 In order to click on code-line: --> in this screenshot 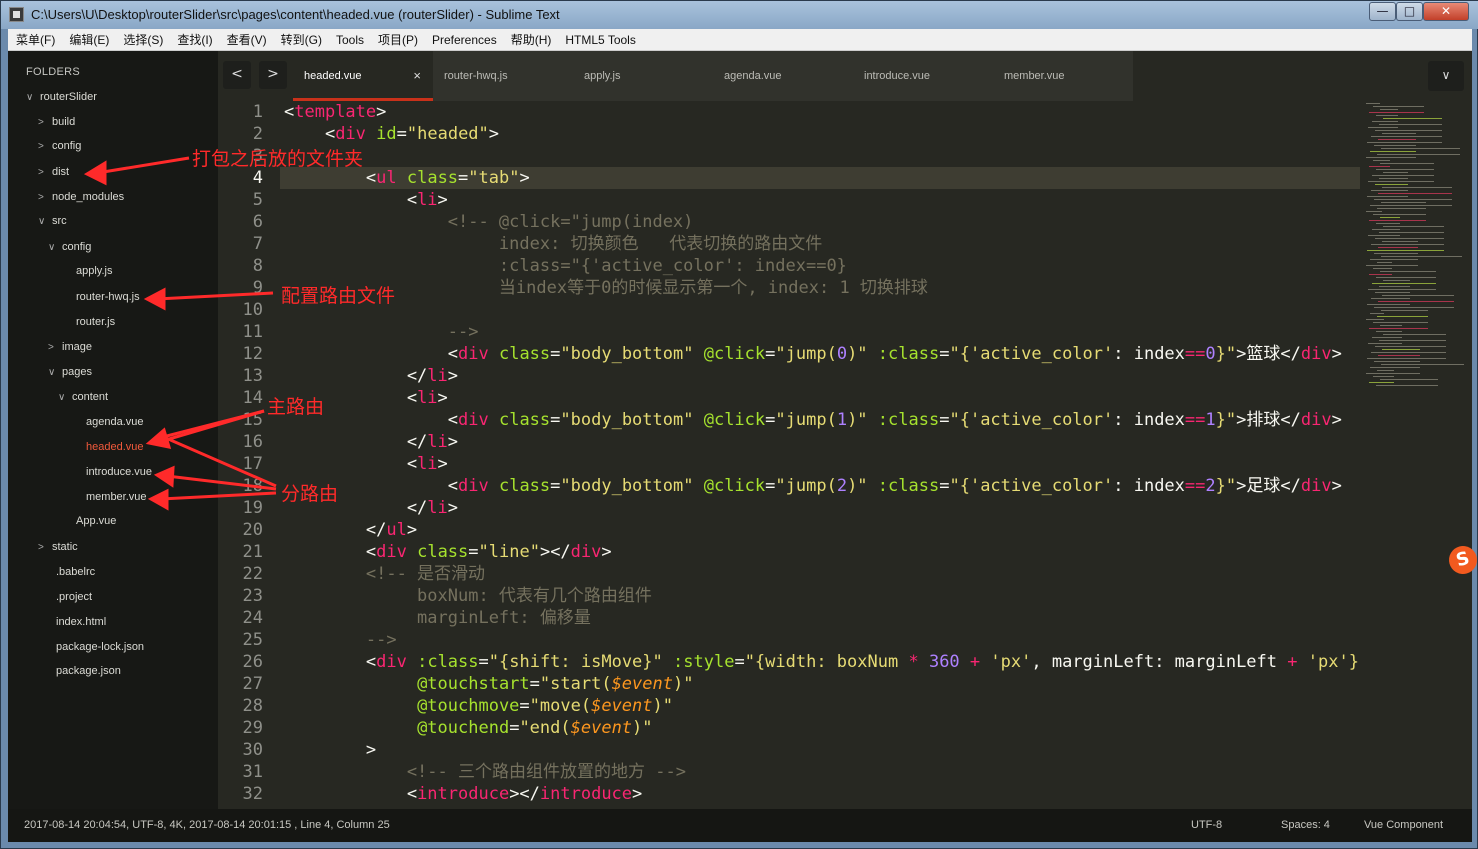, I will do `click(381, 332)`.